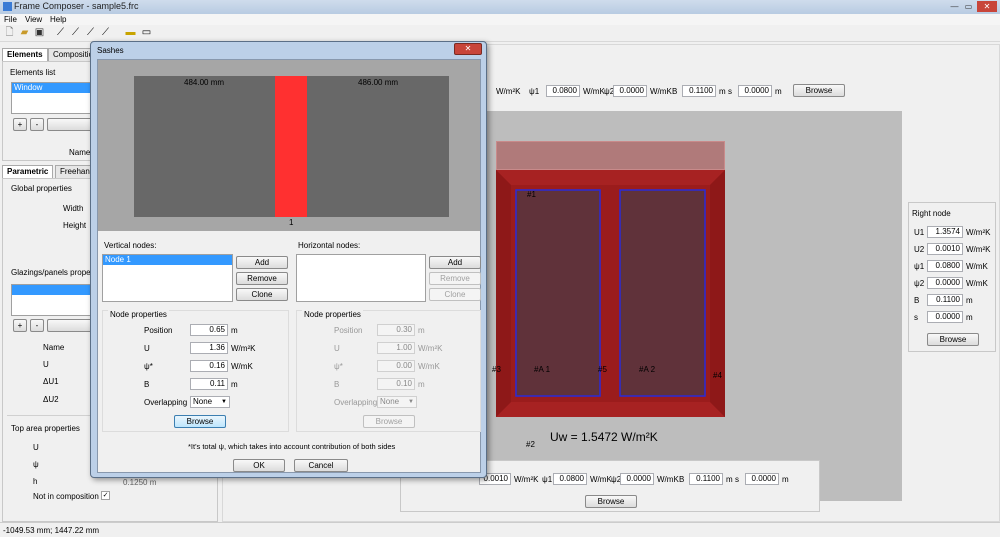 Image resolution: width=1000 pixels, height=537 pixels. What do you see at coordinates (20, 124) in the screenshot?
I see `add-element-button: +` at bounding box center [20, 124].